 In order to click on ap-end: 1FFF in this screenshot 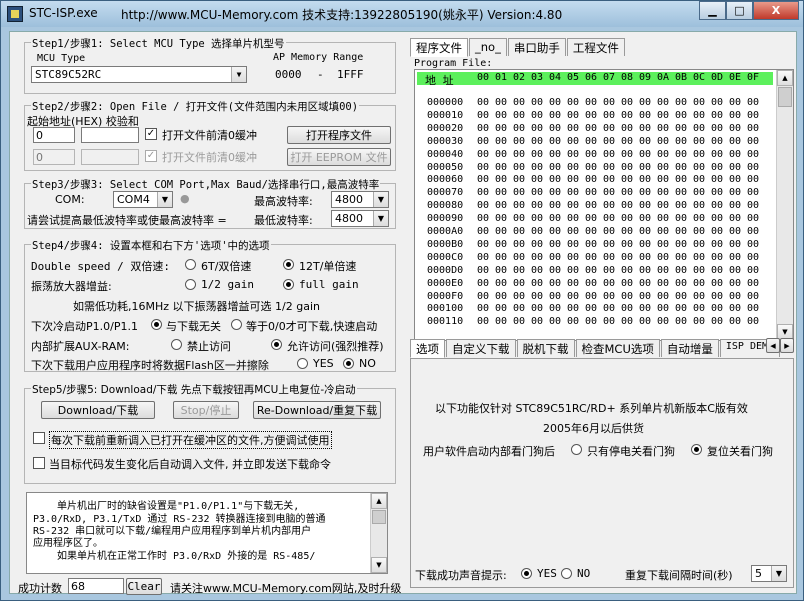, I will do `click(350, 74)`.